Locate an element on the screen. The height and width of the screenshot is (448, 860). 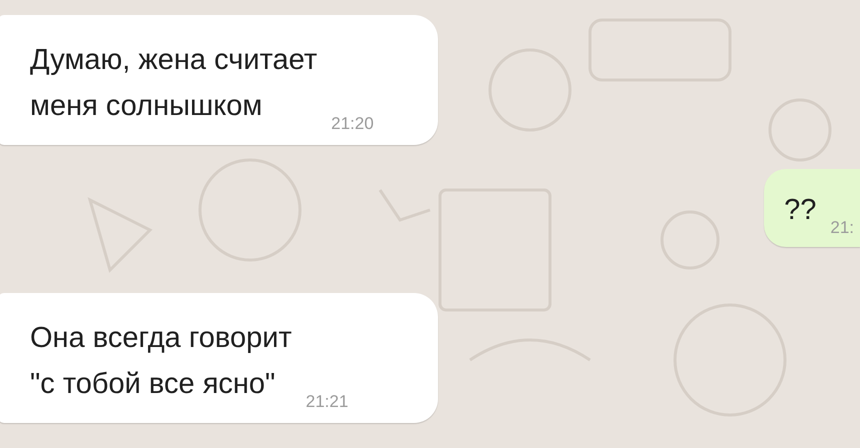
message-text: Она всегда говорит "с тобой все ясно" is located at coordinates (161, 361).